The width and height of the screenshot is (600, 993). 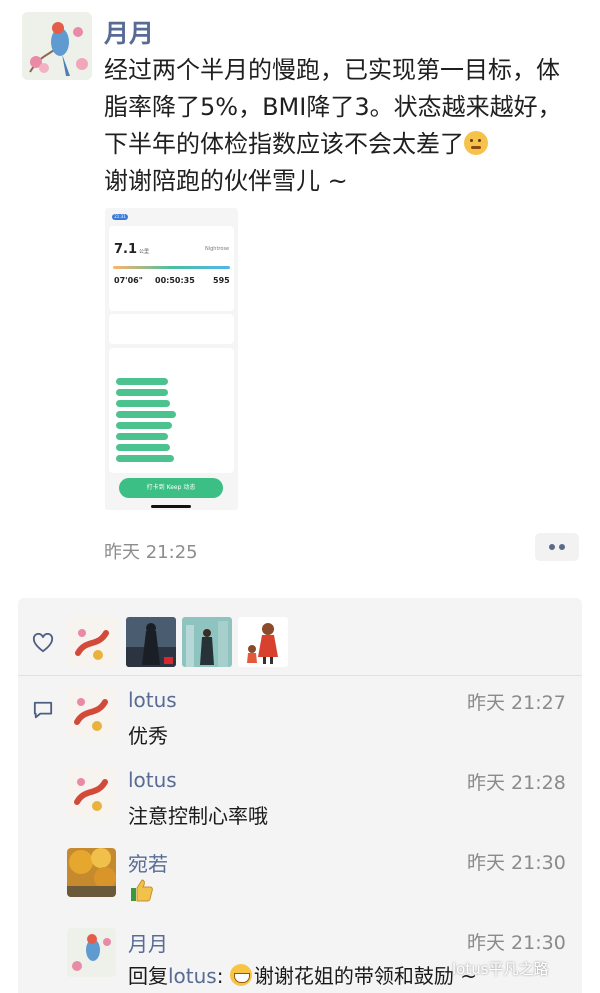 What do you see at coordinates (57, 46) in the screenshot?
I see `author-avatar` at bounding box center [57, 46].